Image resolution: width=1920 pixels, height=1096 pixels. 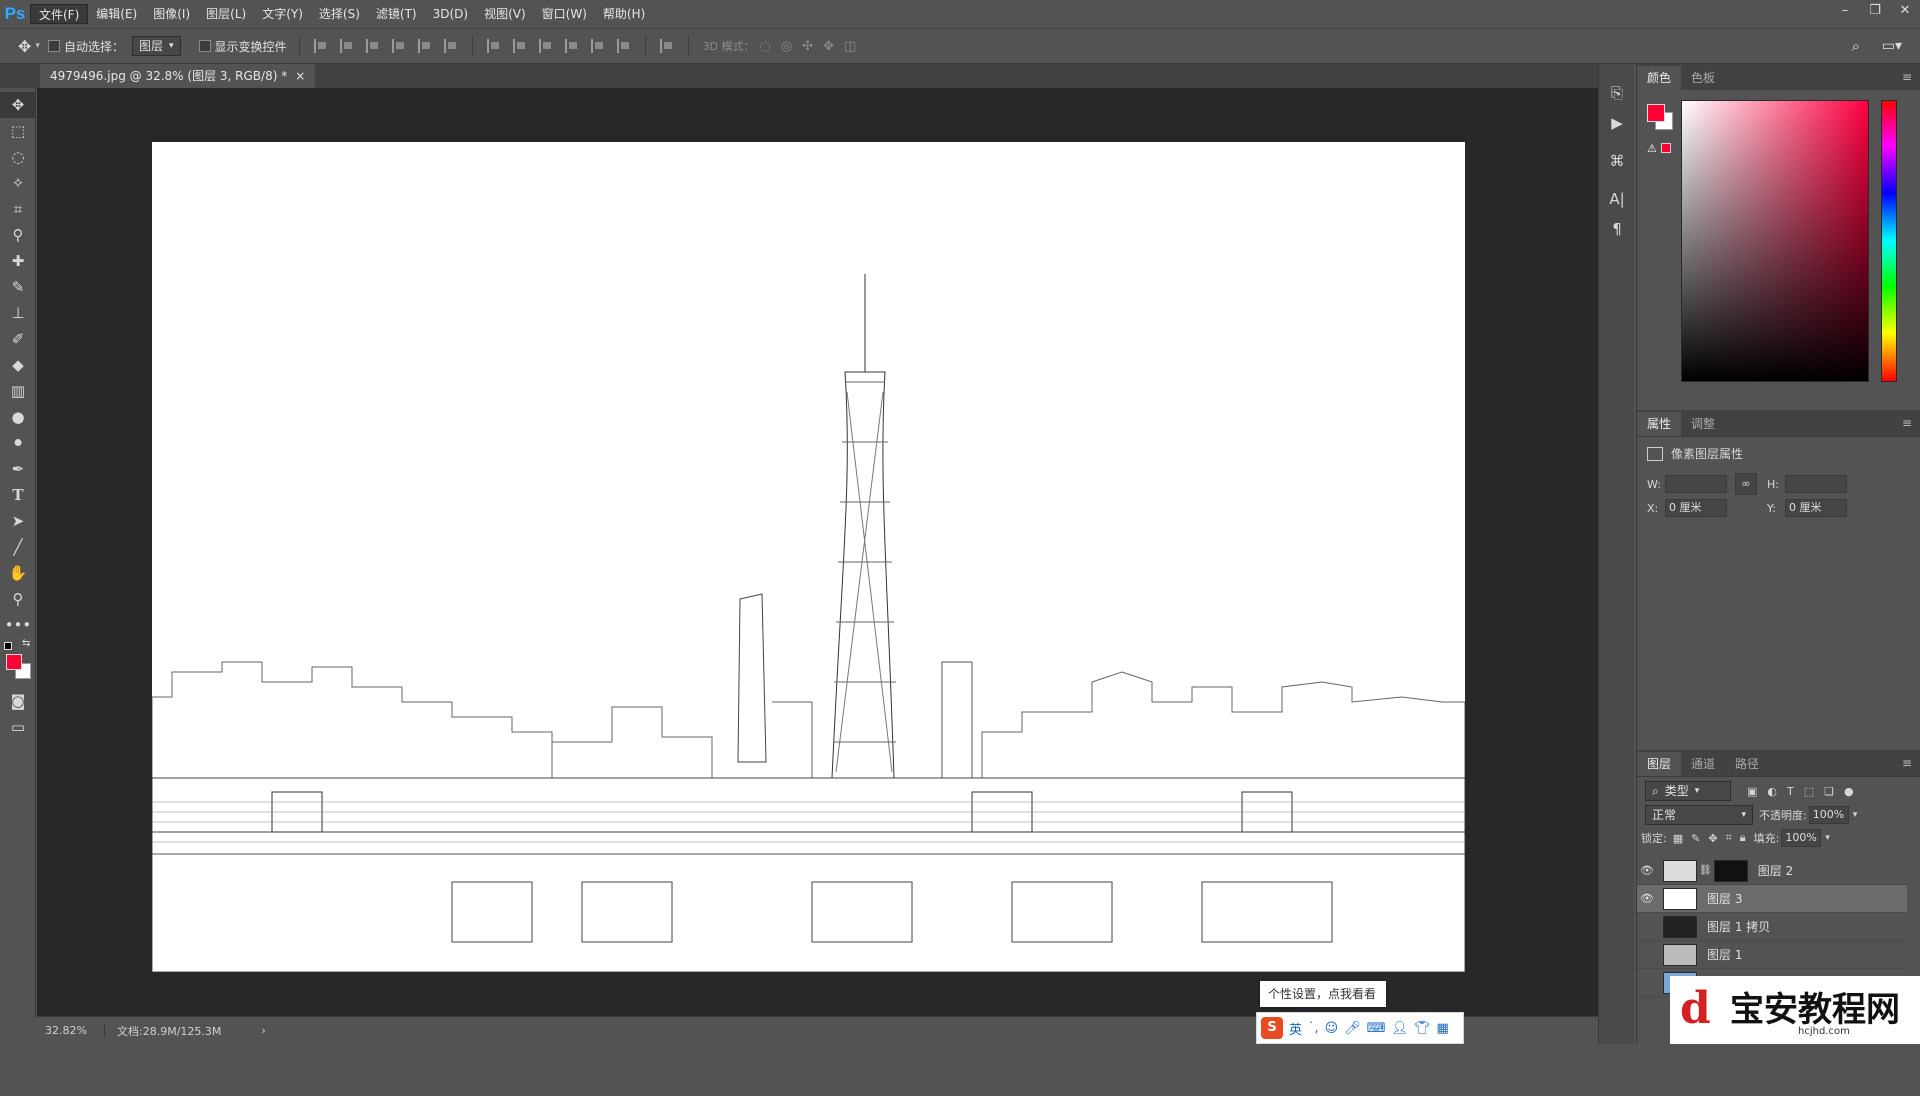 I want to click on tab-layers: 图层, so click(x=1659, y=764).